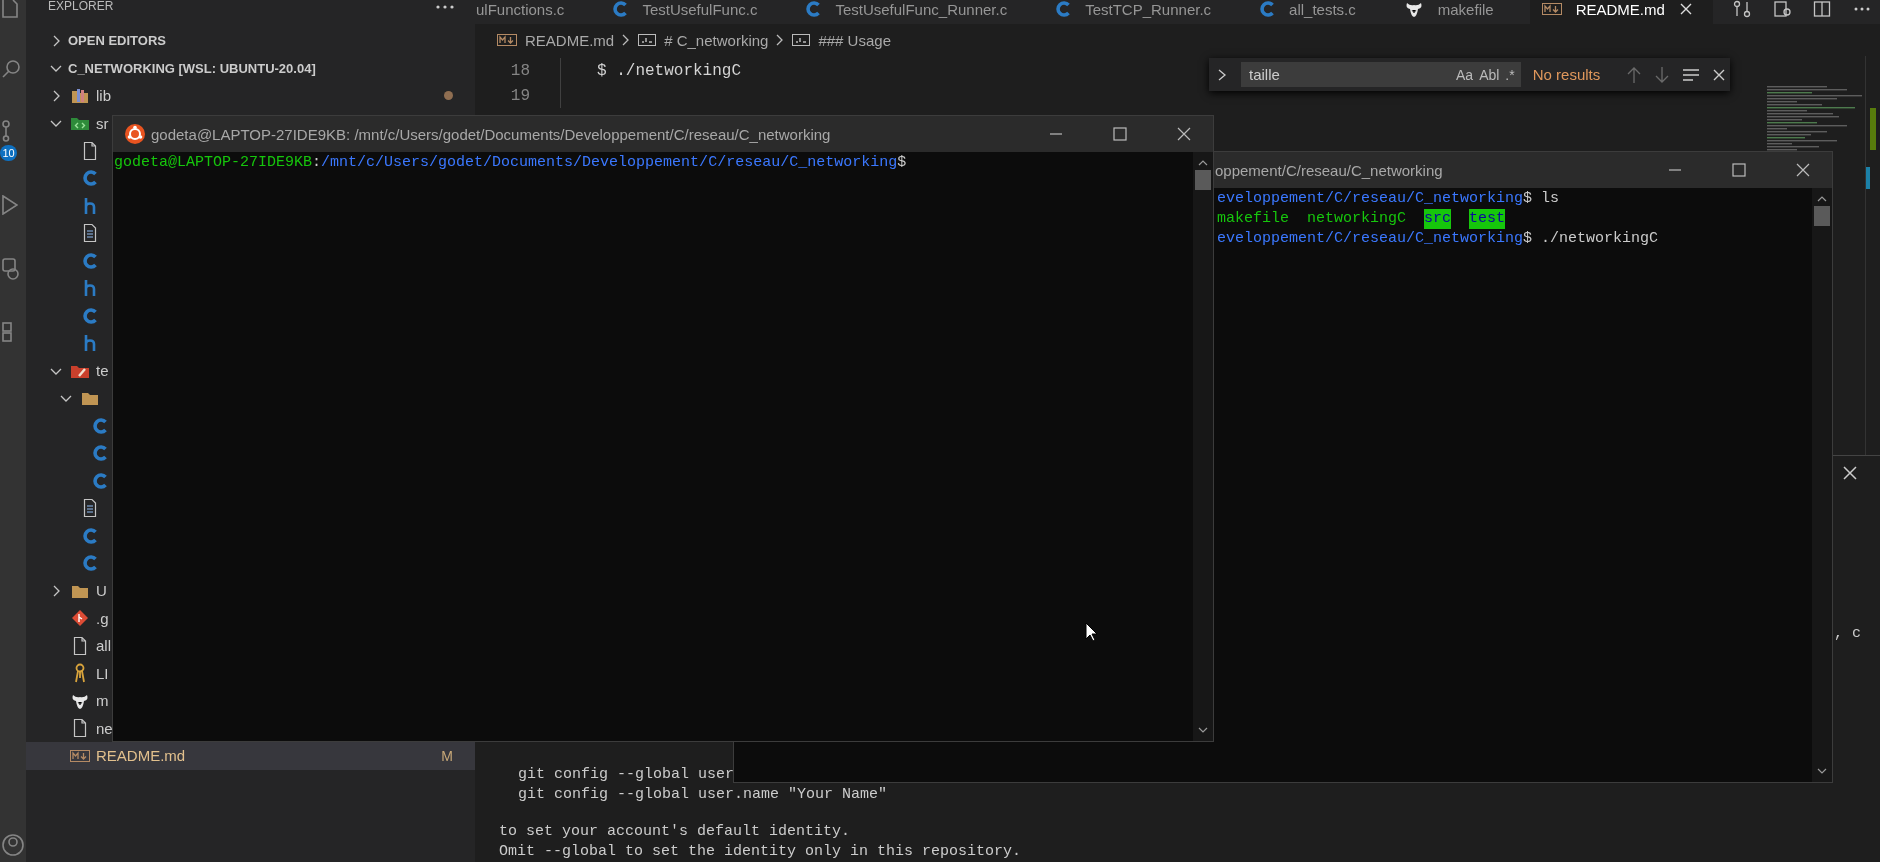 Image resolution: width=1880 pixels, height=862 pixels. What do you see at coordinates (1381, 74) in the screenshot?
I see `find-field: taille Aa Abl .*` at bounding box center [1381, 74].